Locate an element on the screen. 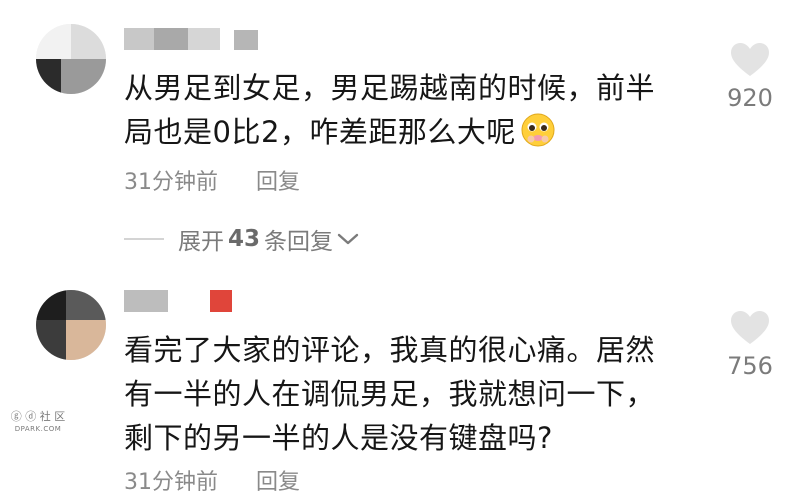 Image resolution: width=800 pixels, height=496 pixels. comment-text-content: 从男足到女足，男足踢越南的时候，前半 局也是0比2，咋差距那么大呢 is located at coordinates (390, 110).